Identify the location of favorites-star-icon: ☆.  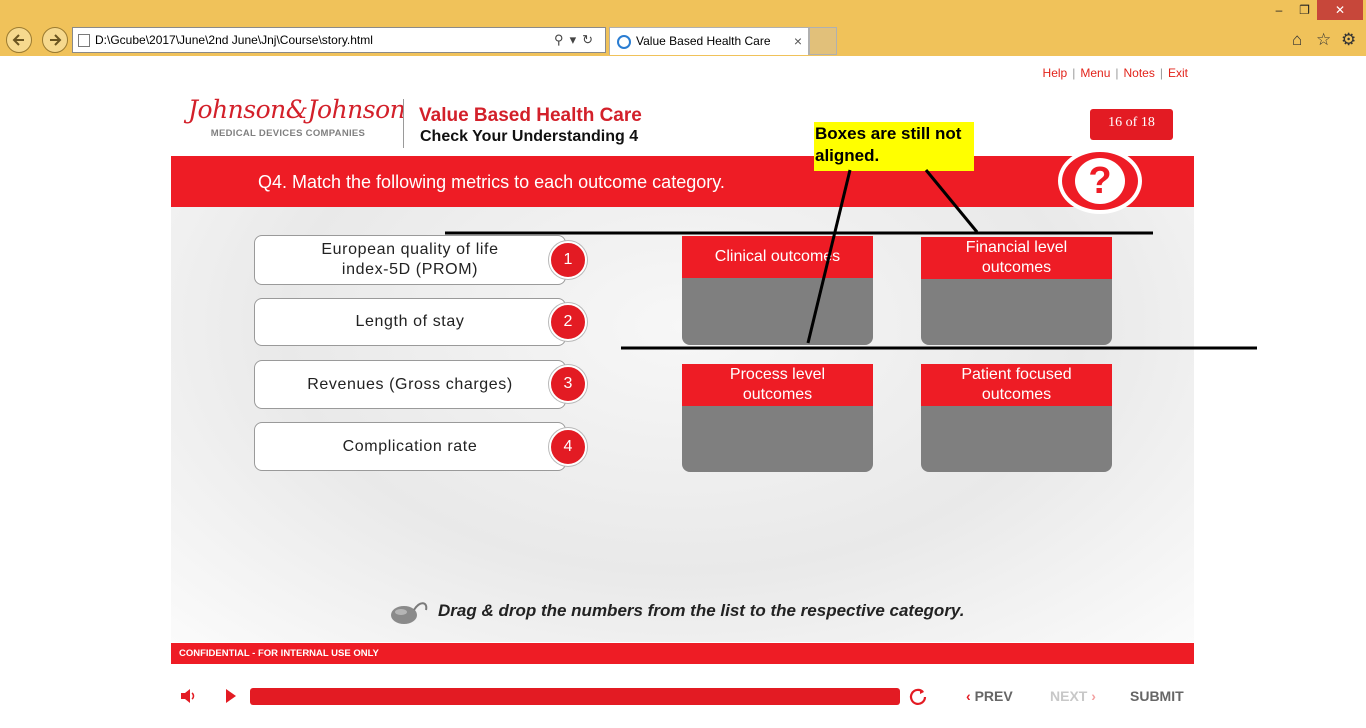
(1323, 40).